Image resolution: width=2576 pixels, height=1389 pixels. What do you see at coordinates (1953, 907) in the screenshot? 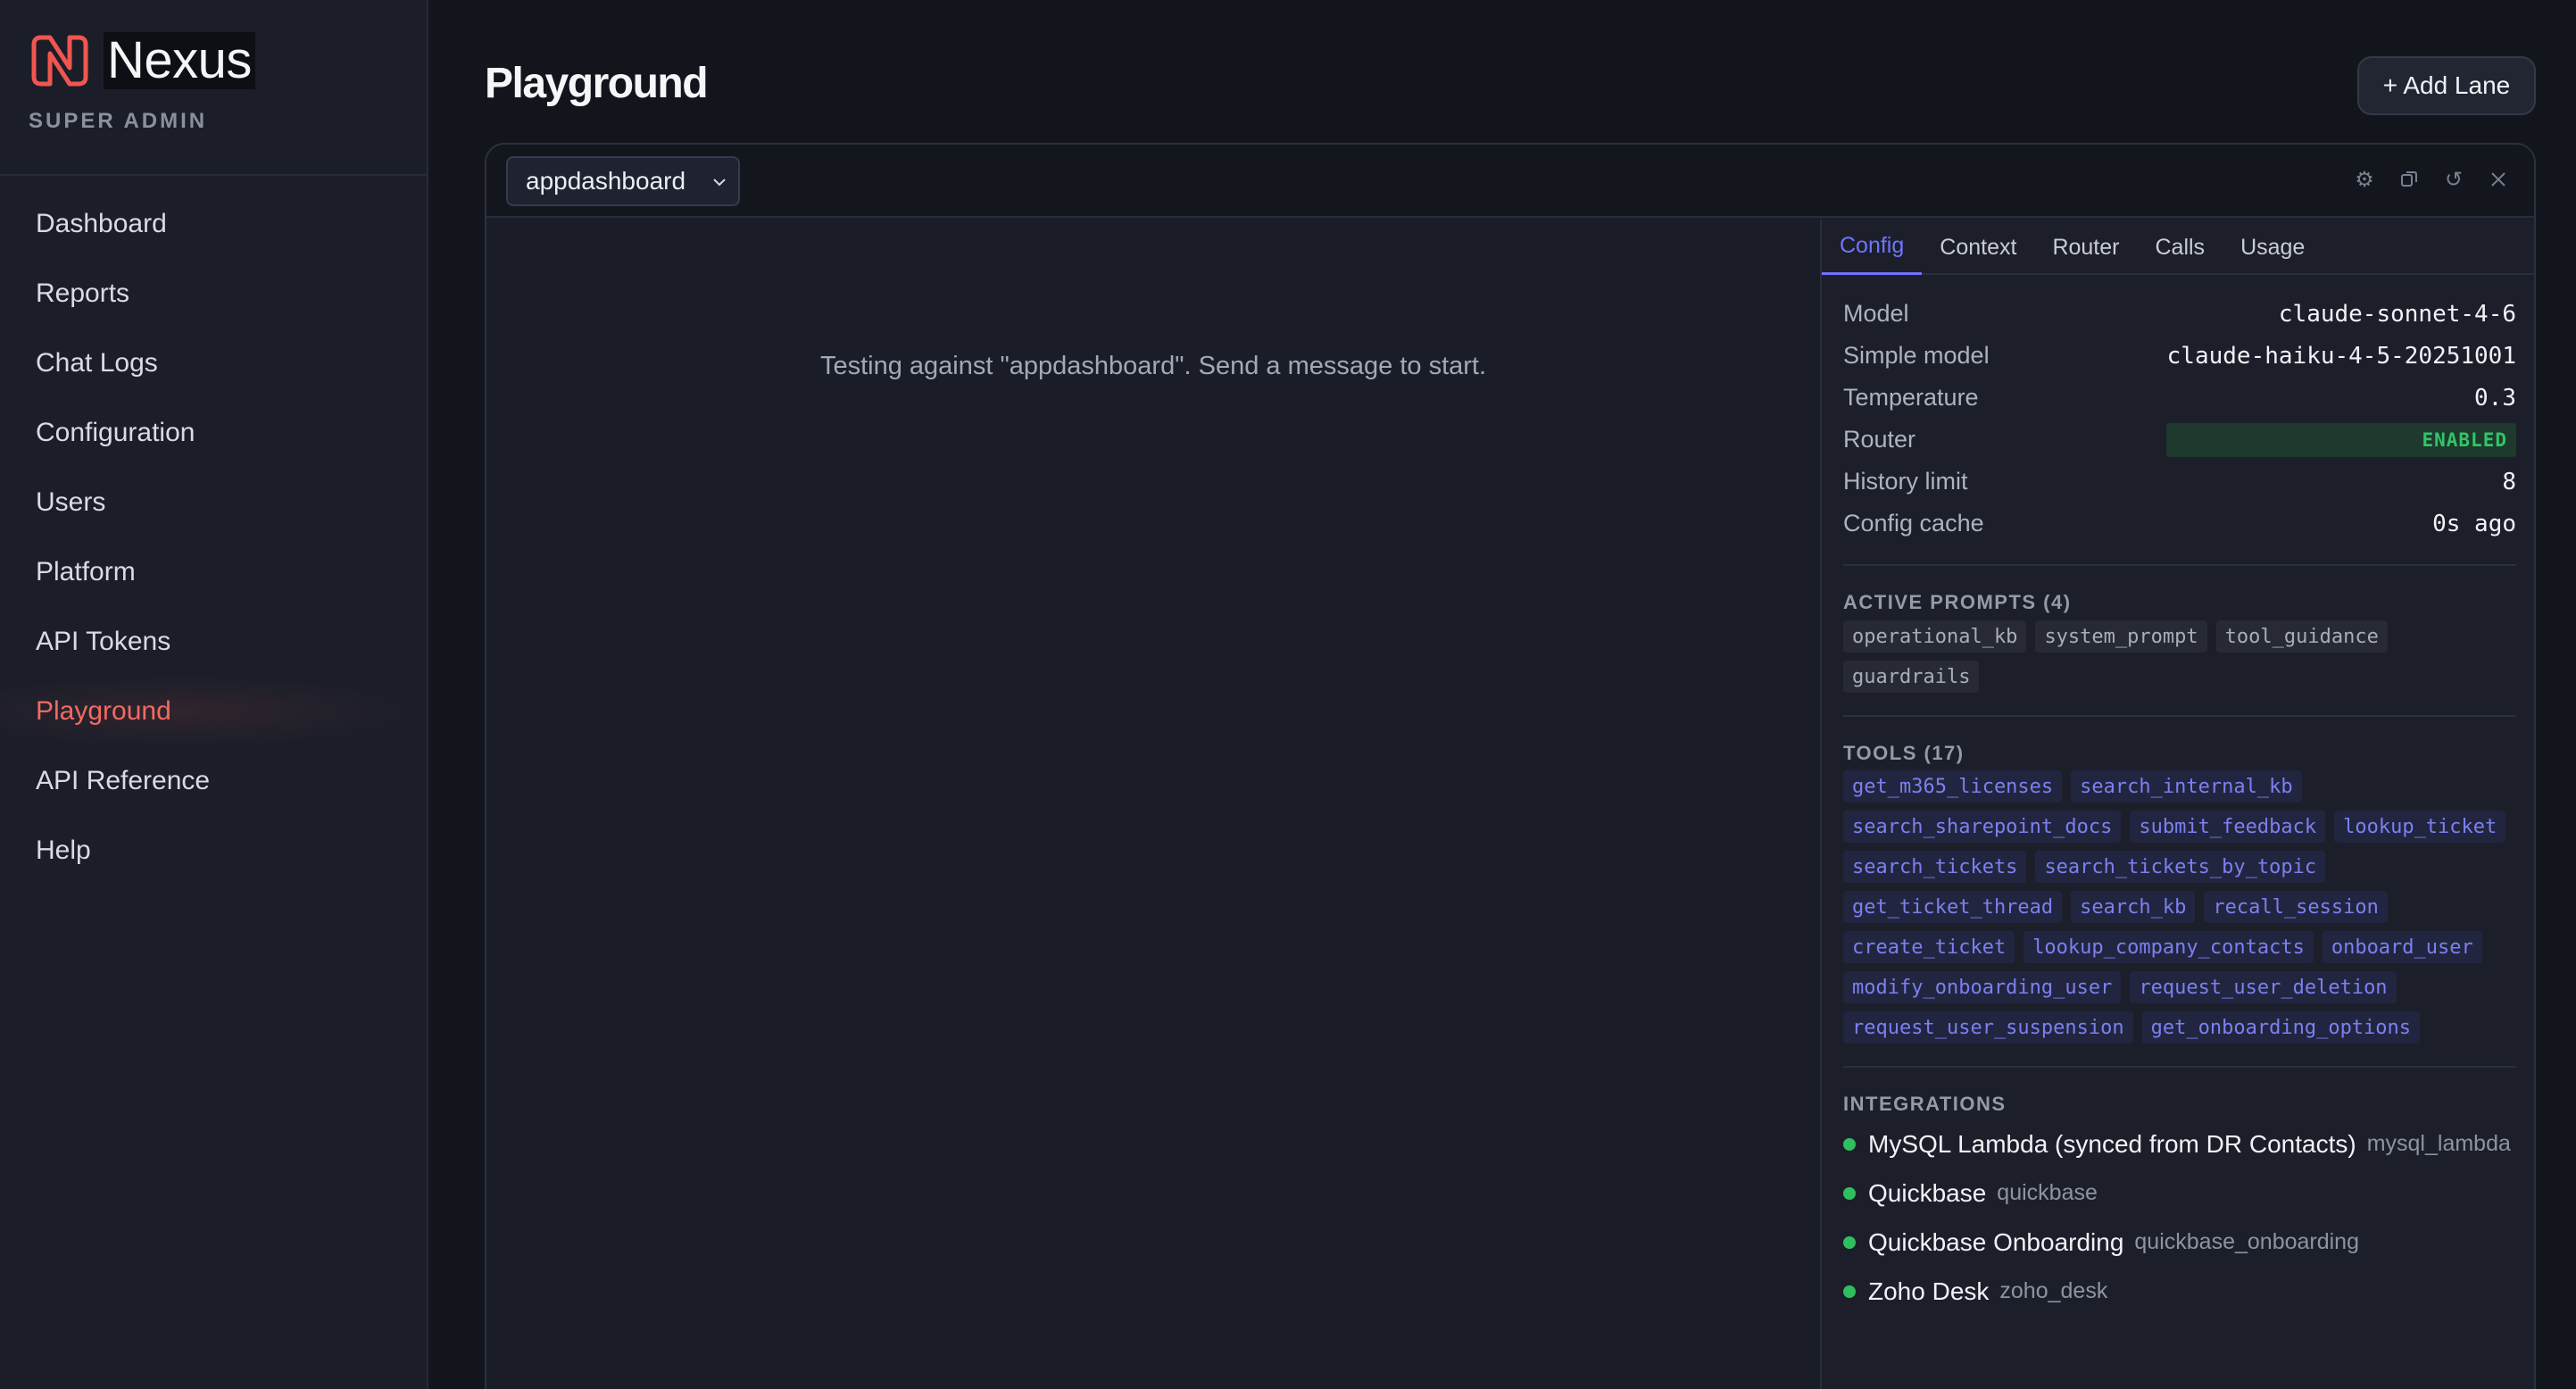
I see `tool-chip: get_ticket_thread` at bounding box center [1953, 907].